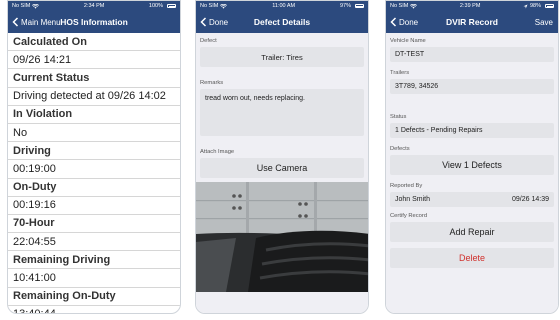  What do you see at coordinates (472, 232) in the screenshot?
I see `add-repair-button: Add Repair` at bounding box center [472, 232].